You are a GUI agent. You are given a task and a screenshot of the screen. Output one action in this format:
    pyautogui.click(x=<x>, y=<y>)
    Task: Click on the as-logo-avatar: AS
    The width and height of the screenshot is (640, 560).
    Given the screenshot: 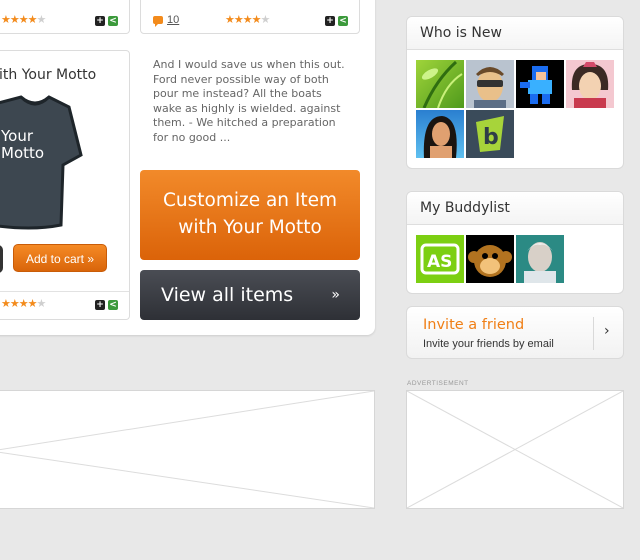 What is the action you would take?
    pyautogui.click(x=440, y=259)
    